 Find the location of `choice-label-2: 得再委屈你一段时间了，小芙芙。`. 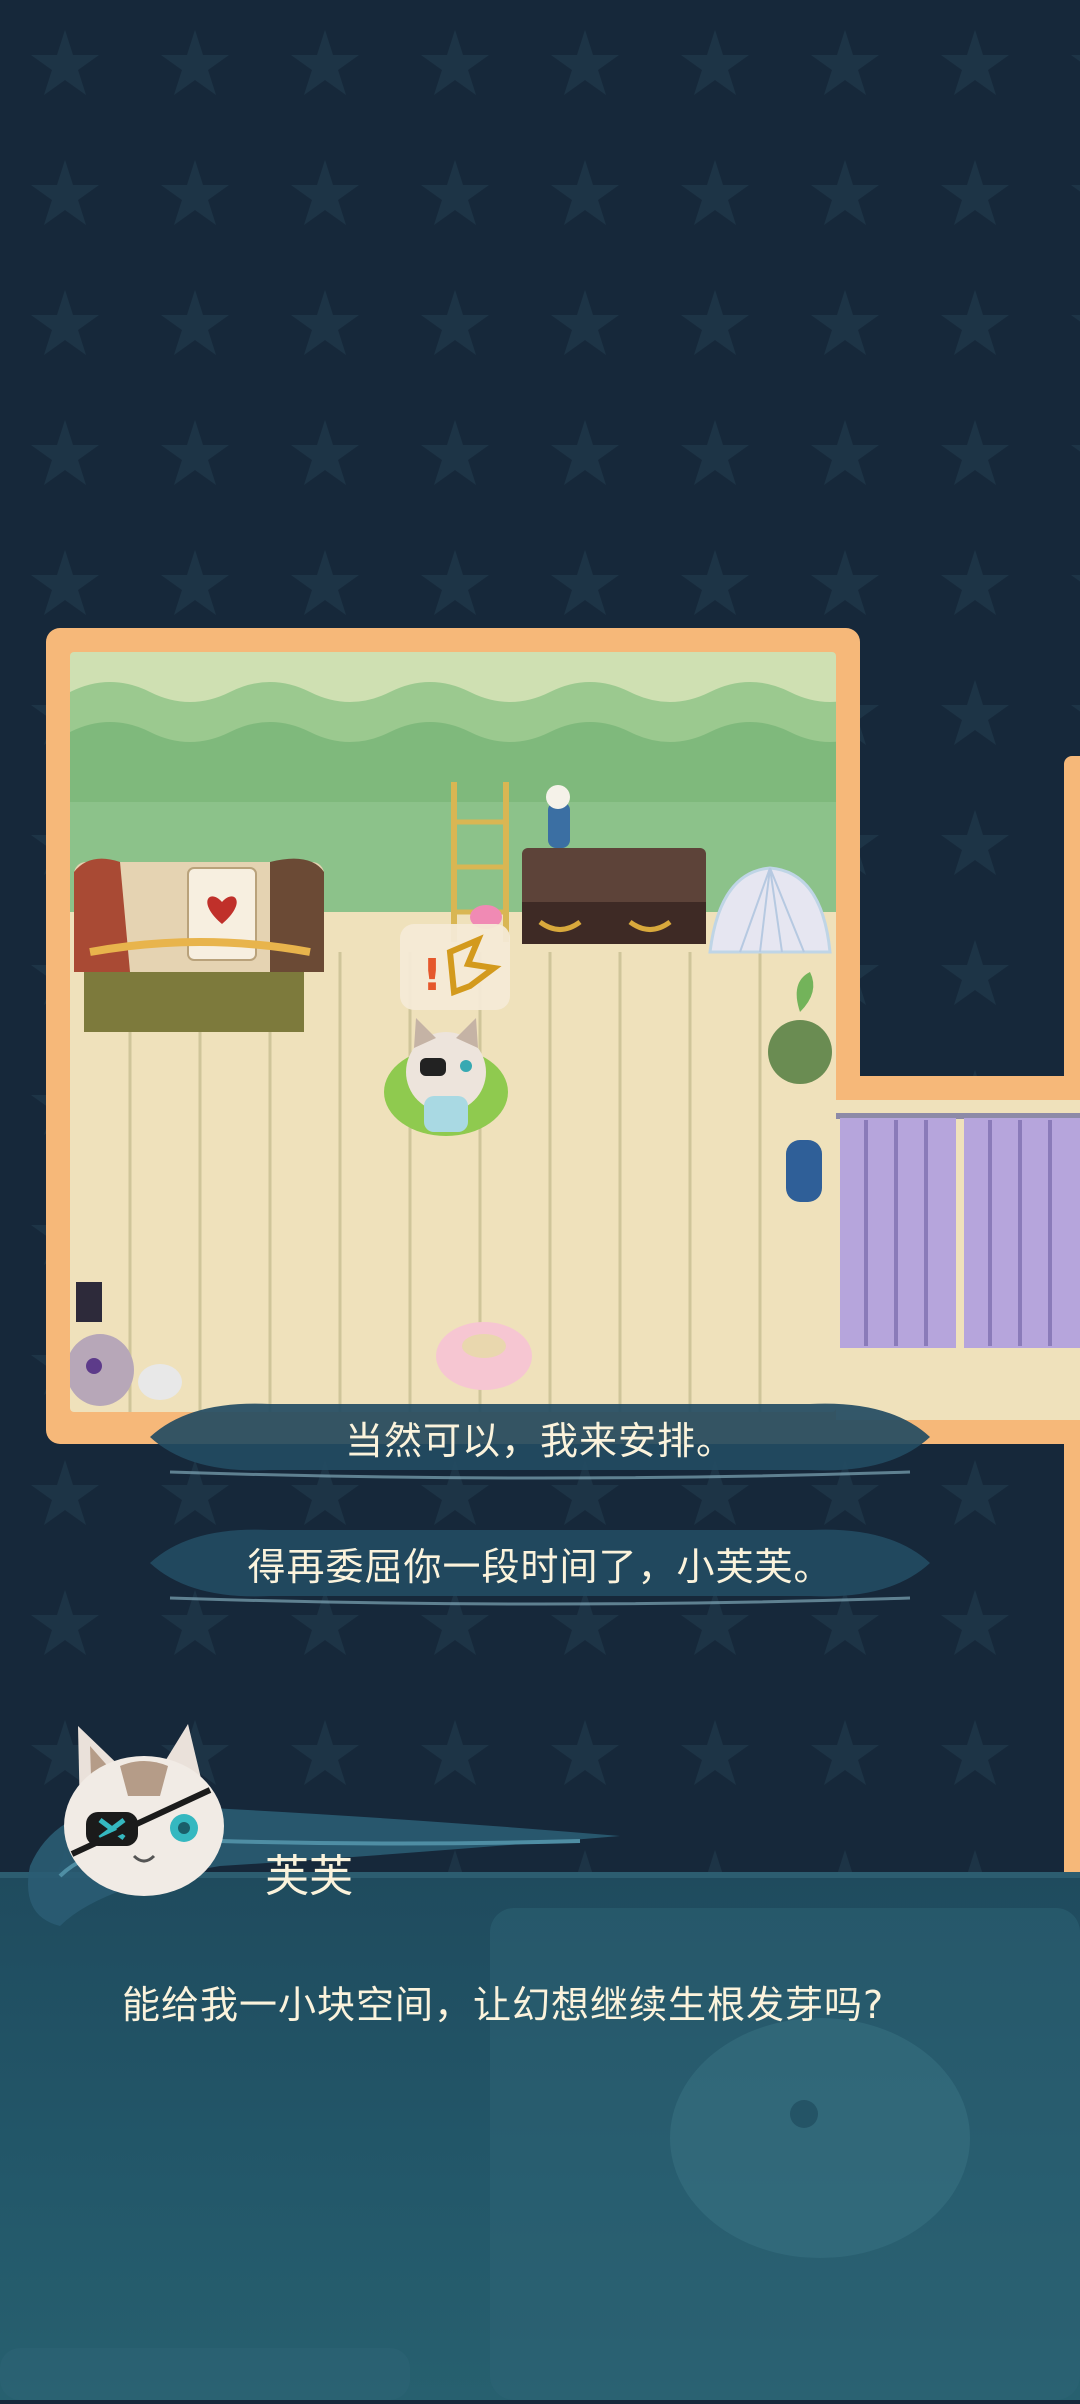

choice-label-2: 得再委屈你一段时间了，小芙芙。 is located at coordinates (540, 1566).